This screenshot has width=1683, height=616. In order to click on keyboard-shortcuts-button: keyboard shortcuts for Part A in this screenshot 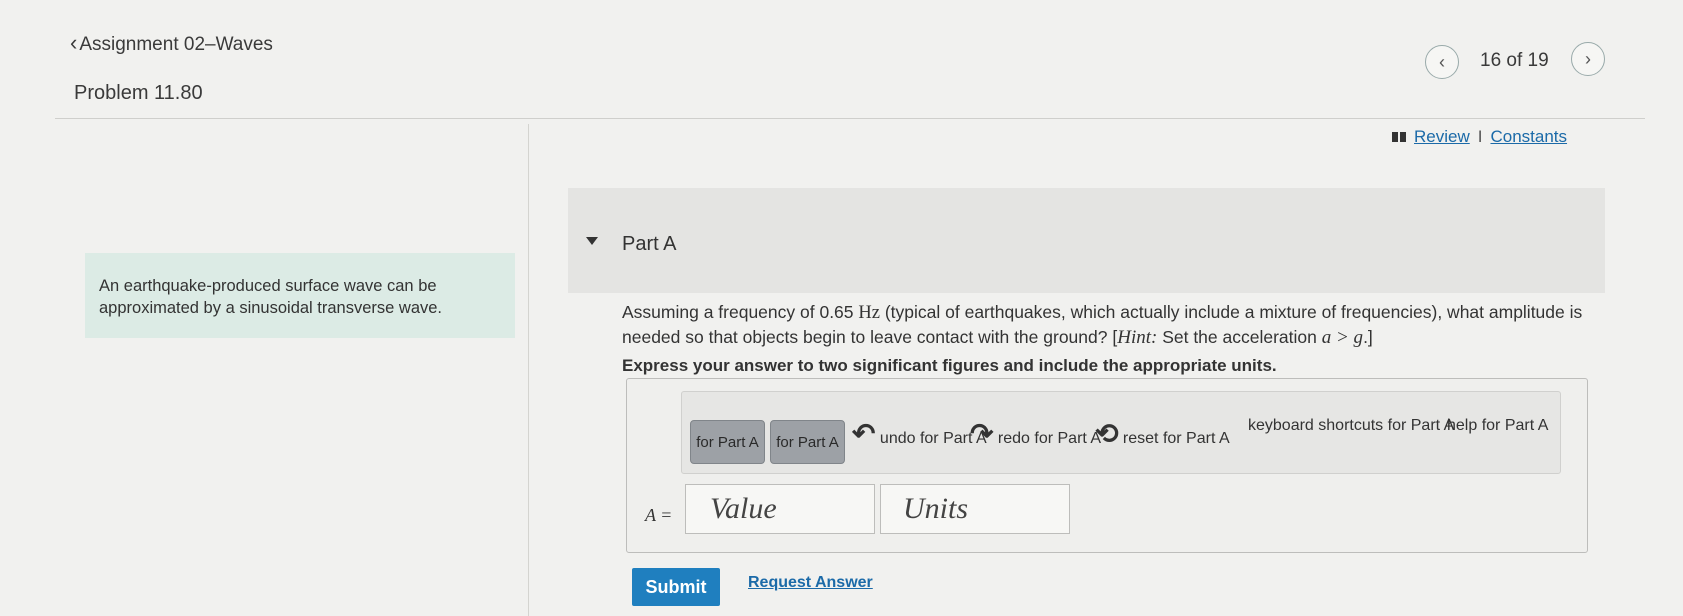, I will do `click(1351, 426)`.